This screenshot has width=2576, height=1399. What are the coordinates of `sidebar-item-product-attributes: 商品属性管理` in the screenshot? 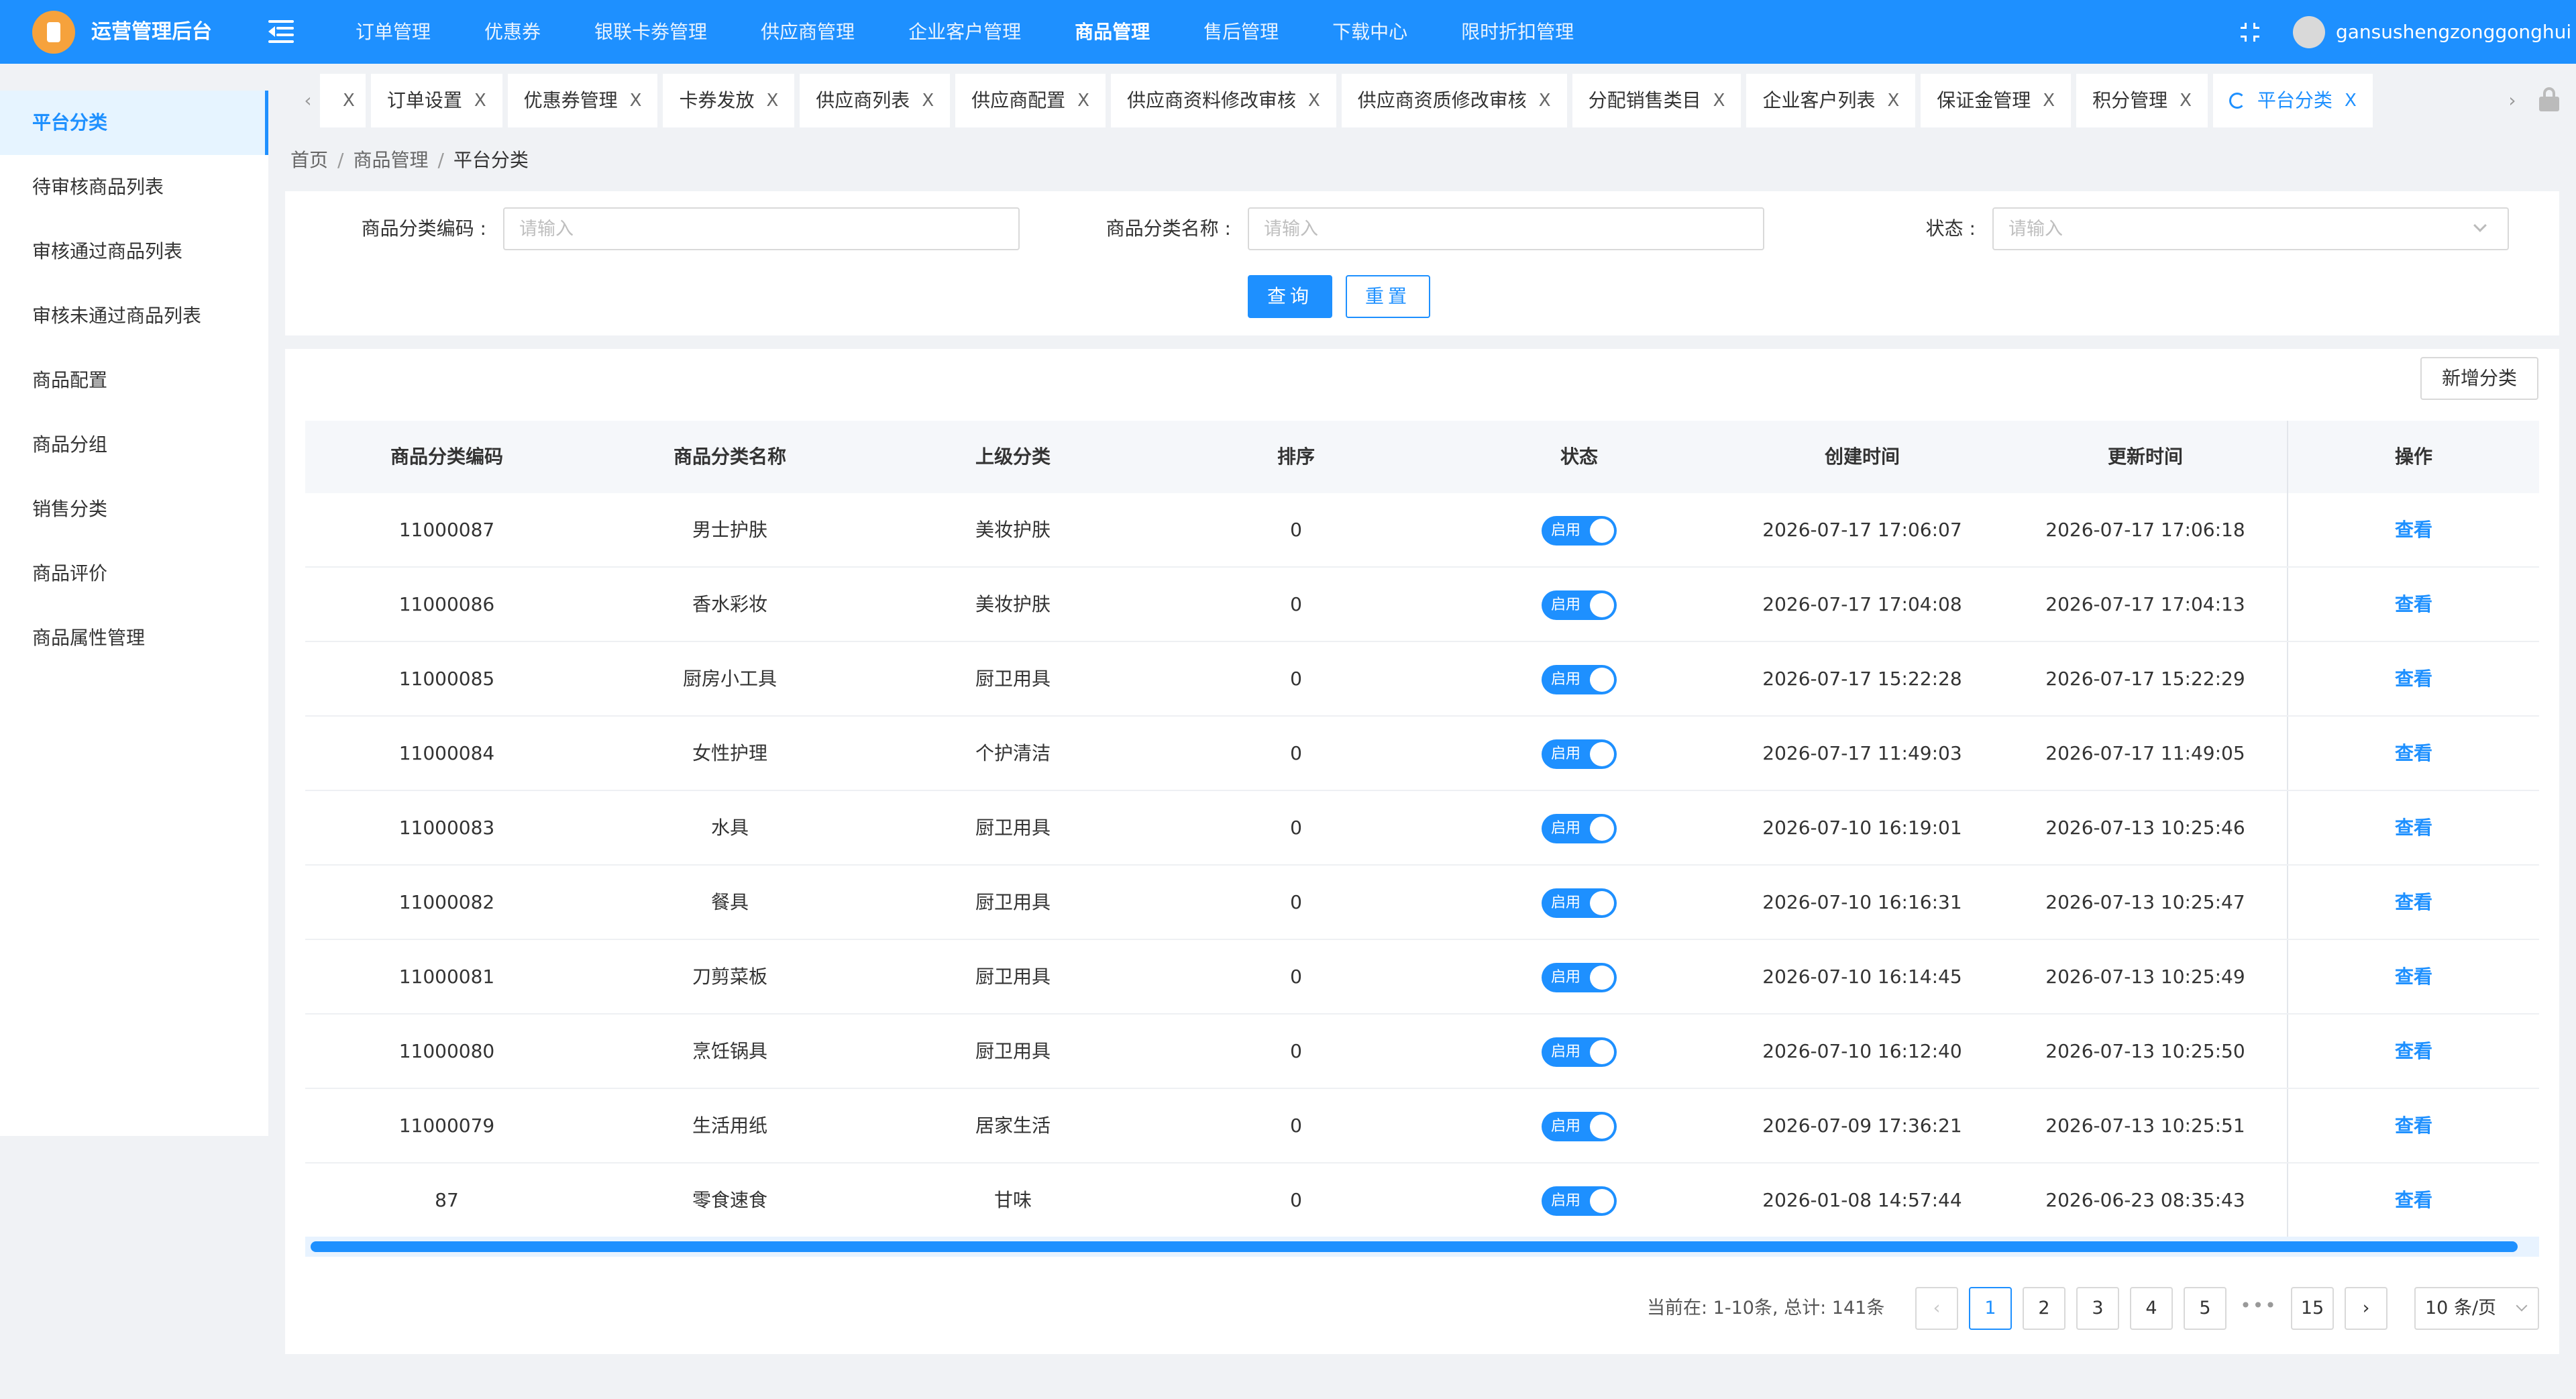 It's located at (134, 638).